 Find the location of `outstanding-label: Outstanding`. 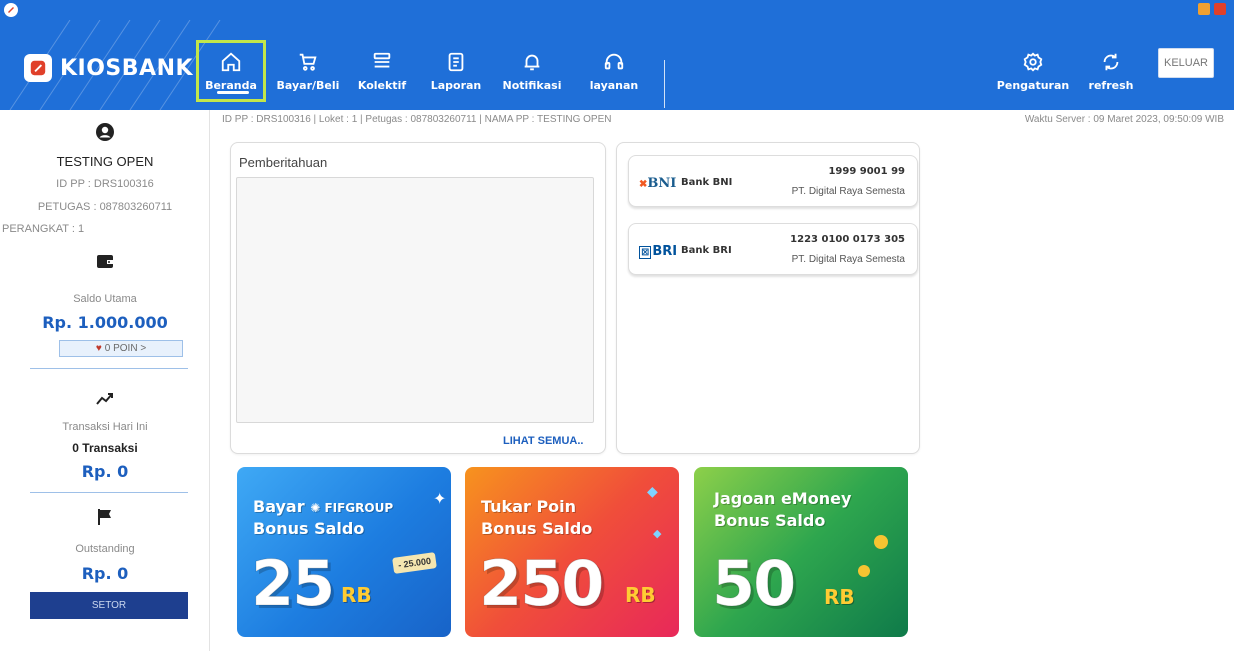

outstanding-label: Outstanding is located at coordinates (105, 549).